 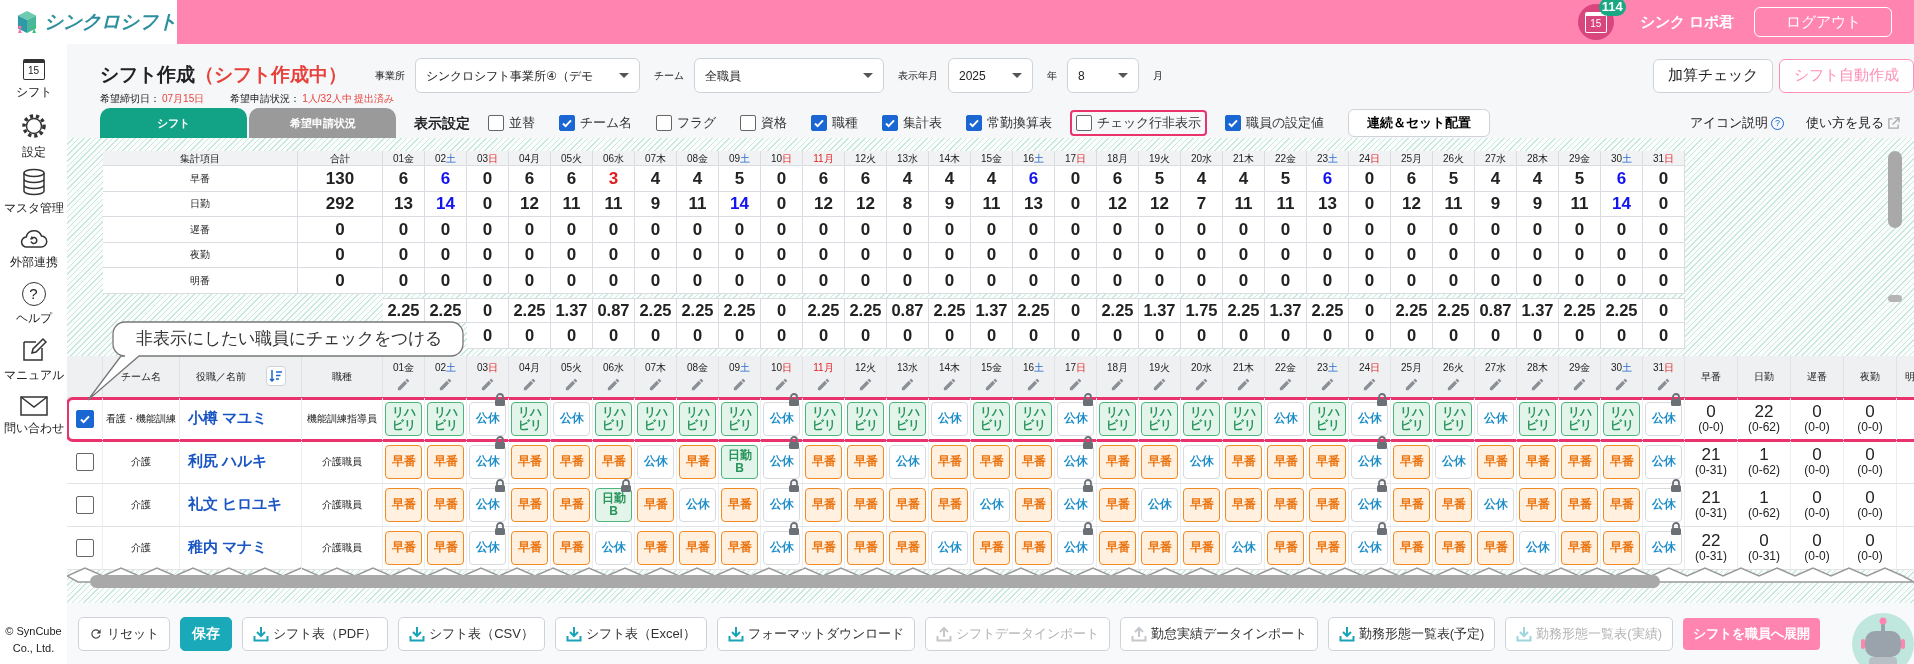 What do you see at coordinates (1823, 22) in the screenshot?
I see `logout-button: ログアウト` at bounding box center [1823, 22].